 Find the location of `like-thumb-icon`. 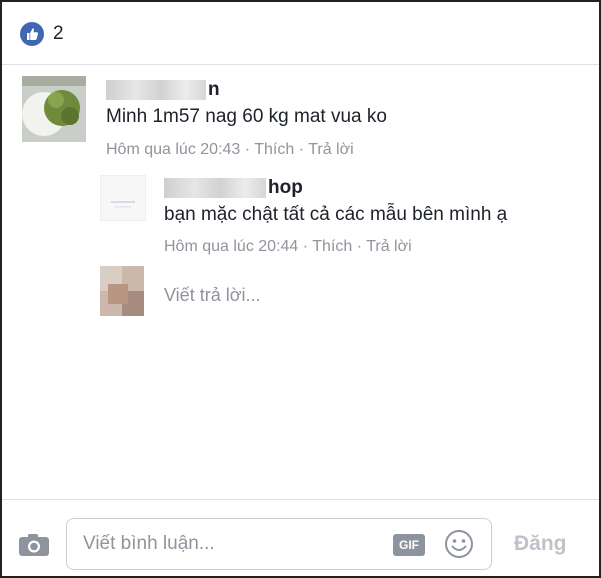

like-thumb-icon is located at coordinates (32, 34).